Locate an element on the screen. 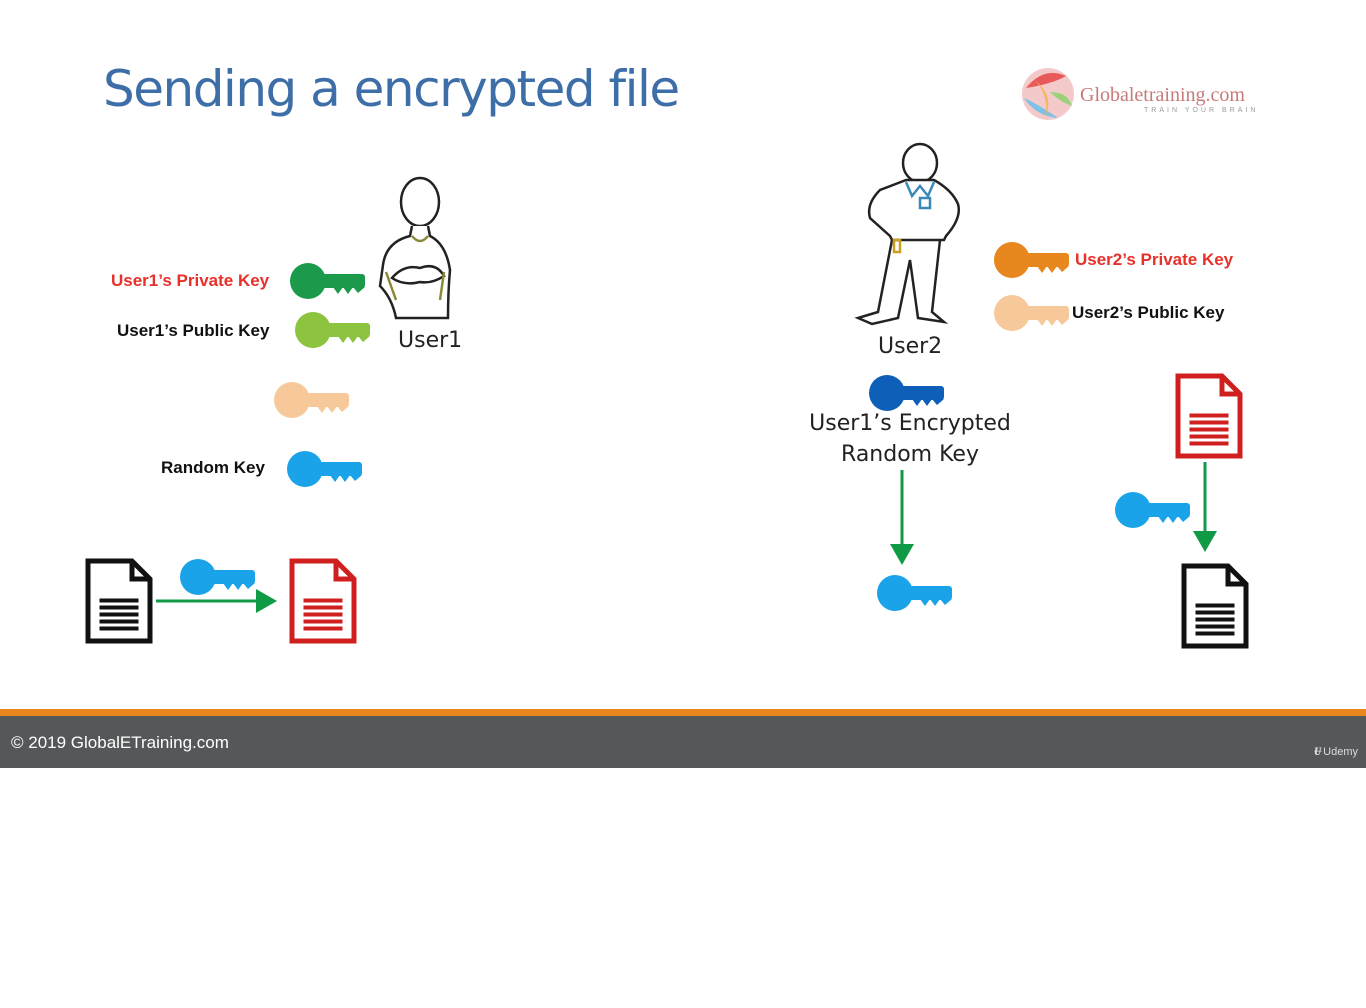 The image size is (1366, 1008). encrypted-random-key-label-line2: Random Key is located at coordinates (910, 454).